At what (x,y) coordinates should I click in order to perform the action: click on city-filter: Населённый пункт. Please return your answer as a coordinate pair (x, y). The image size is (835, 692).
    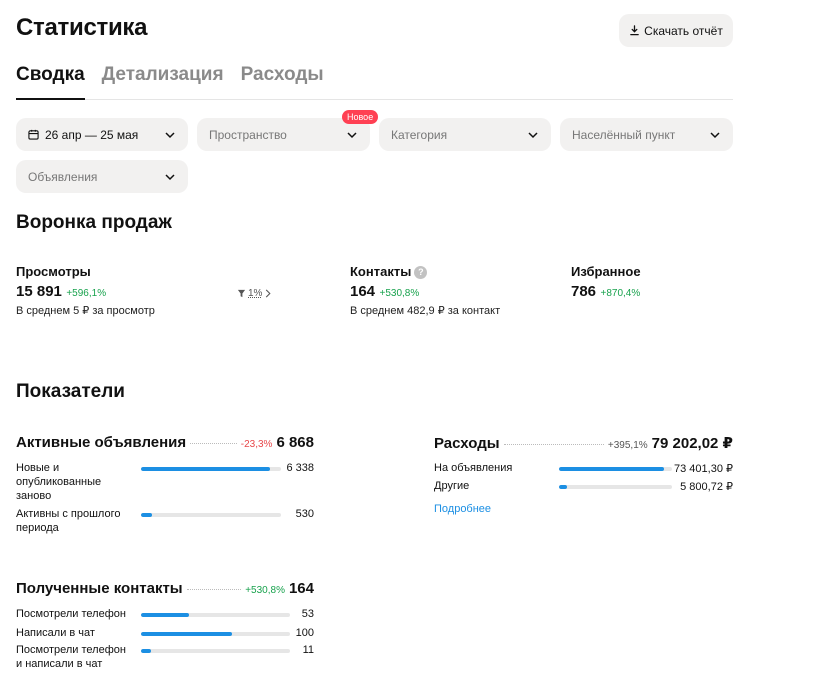
    Looking at the image, I should click on (646, 134).